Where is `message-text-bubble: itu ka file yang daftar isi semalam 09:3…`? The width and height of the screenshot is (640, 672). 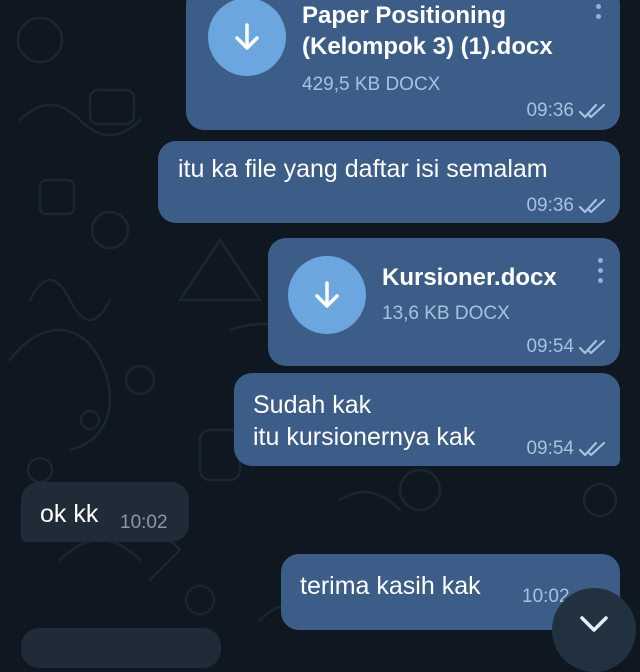
message-text-bubble: itu ka file yang daftar isi semalam 09:3… is located at coordinates (389, 182).